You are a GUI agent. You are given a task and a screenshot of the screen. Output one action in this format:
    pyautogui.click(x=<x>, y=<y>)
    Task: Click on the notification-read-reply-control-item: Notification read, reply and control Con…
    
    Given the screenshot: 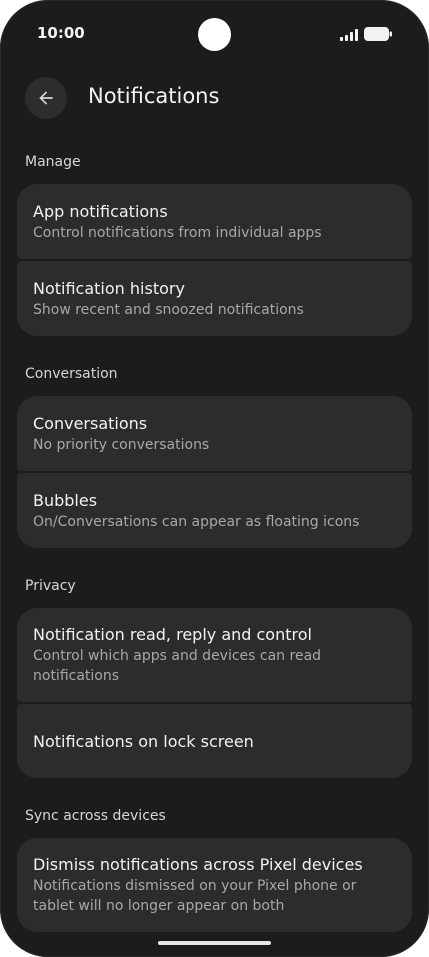 What is the action you would take?
    pyautogui.click(x=214, y=655)
    